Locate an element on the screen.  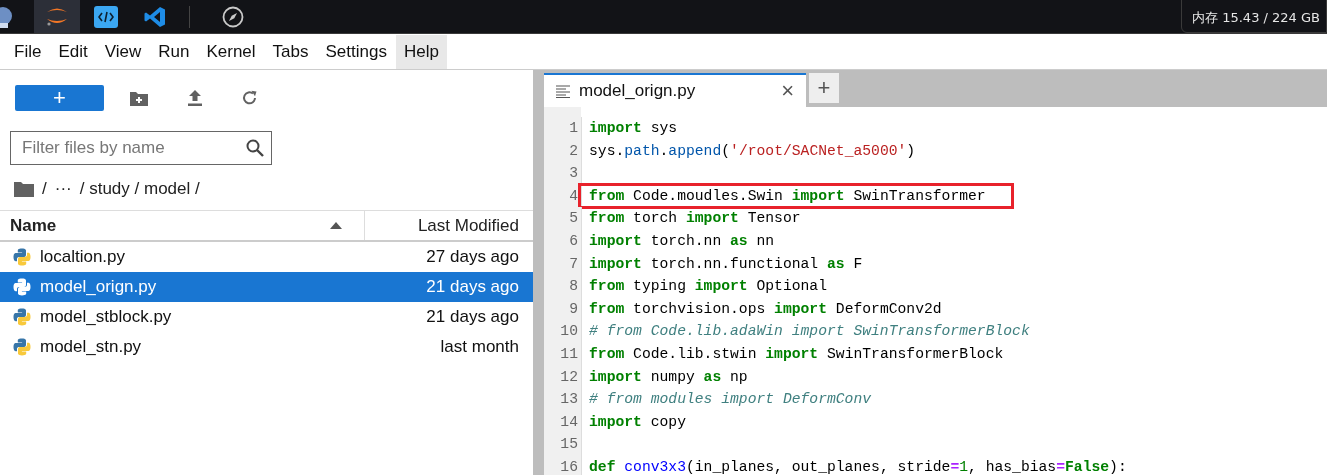
folder-icon is located at coordinates (24, 189).